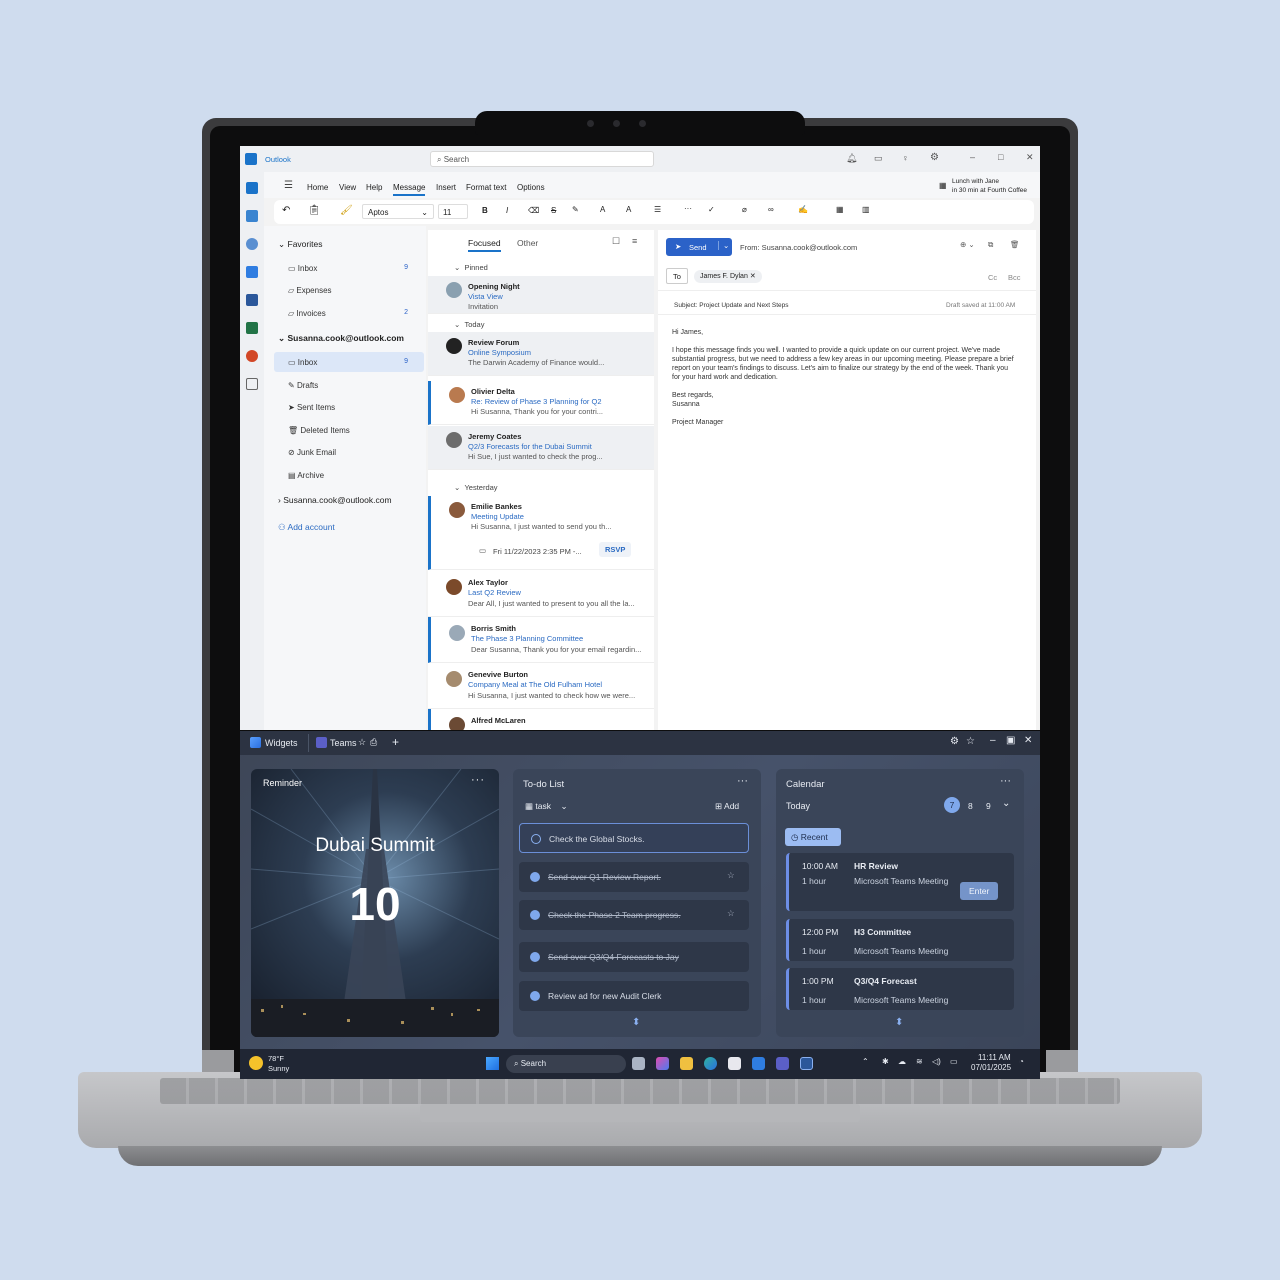 The height and width of the screenshot is (1280, 1280). What do you see at coordinates (1014, 277) in the screenshot?
I see `bcc-button: Bcc` at bounding box center [1014, 277].